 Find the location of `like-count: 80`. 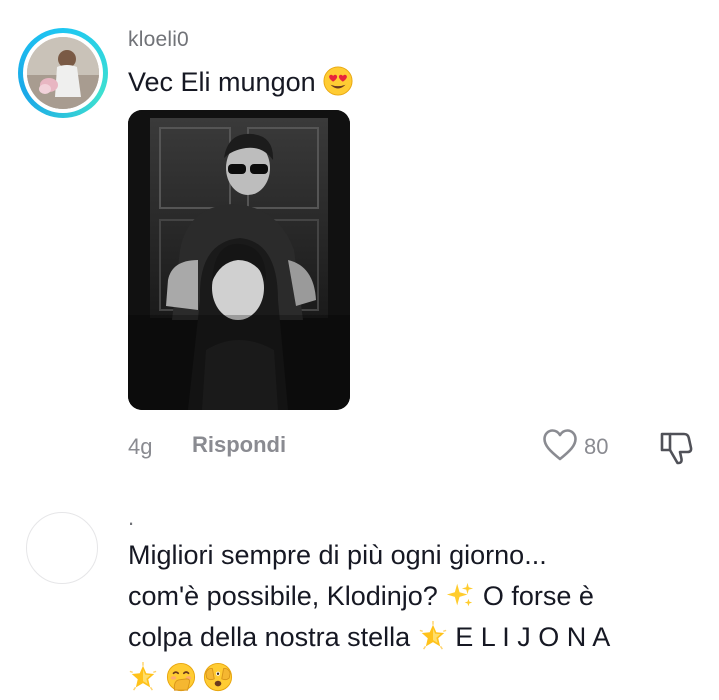

like-count: 80 is located at coordinates (596, 446).